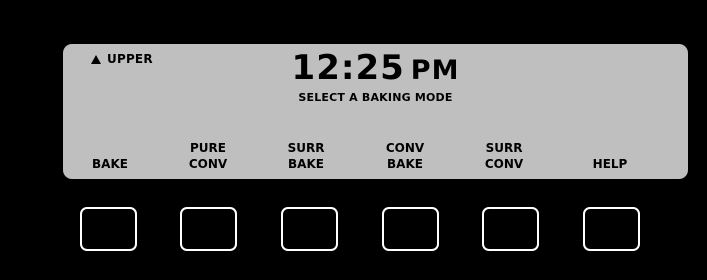 This screenshot has height=280, width=707. What do you see at coordinates (309, 229) in the screenshot?
I see `surr-bake-softkey-button` at bounding box center [309, 229].